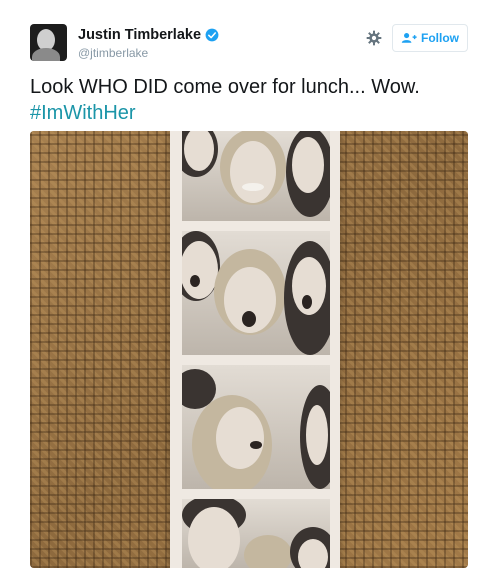 This screenshot has height=577, width=500. What do you see at coordinates (113, 53) in the screenshot?
I see `author-handle: @jtimberlake` at bounding box center [113, 53].